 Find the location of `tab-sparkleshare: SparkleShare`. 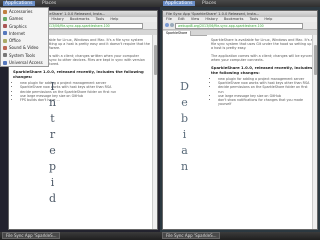

tab-sparkleshare: SparkleShare is located at coordinates (177, 33).